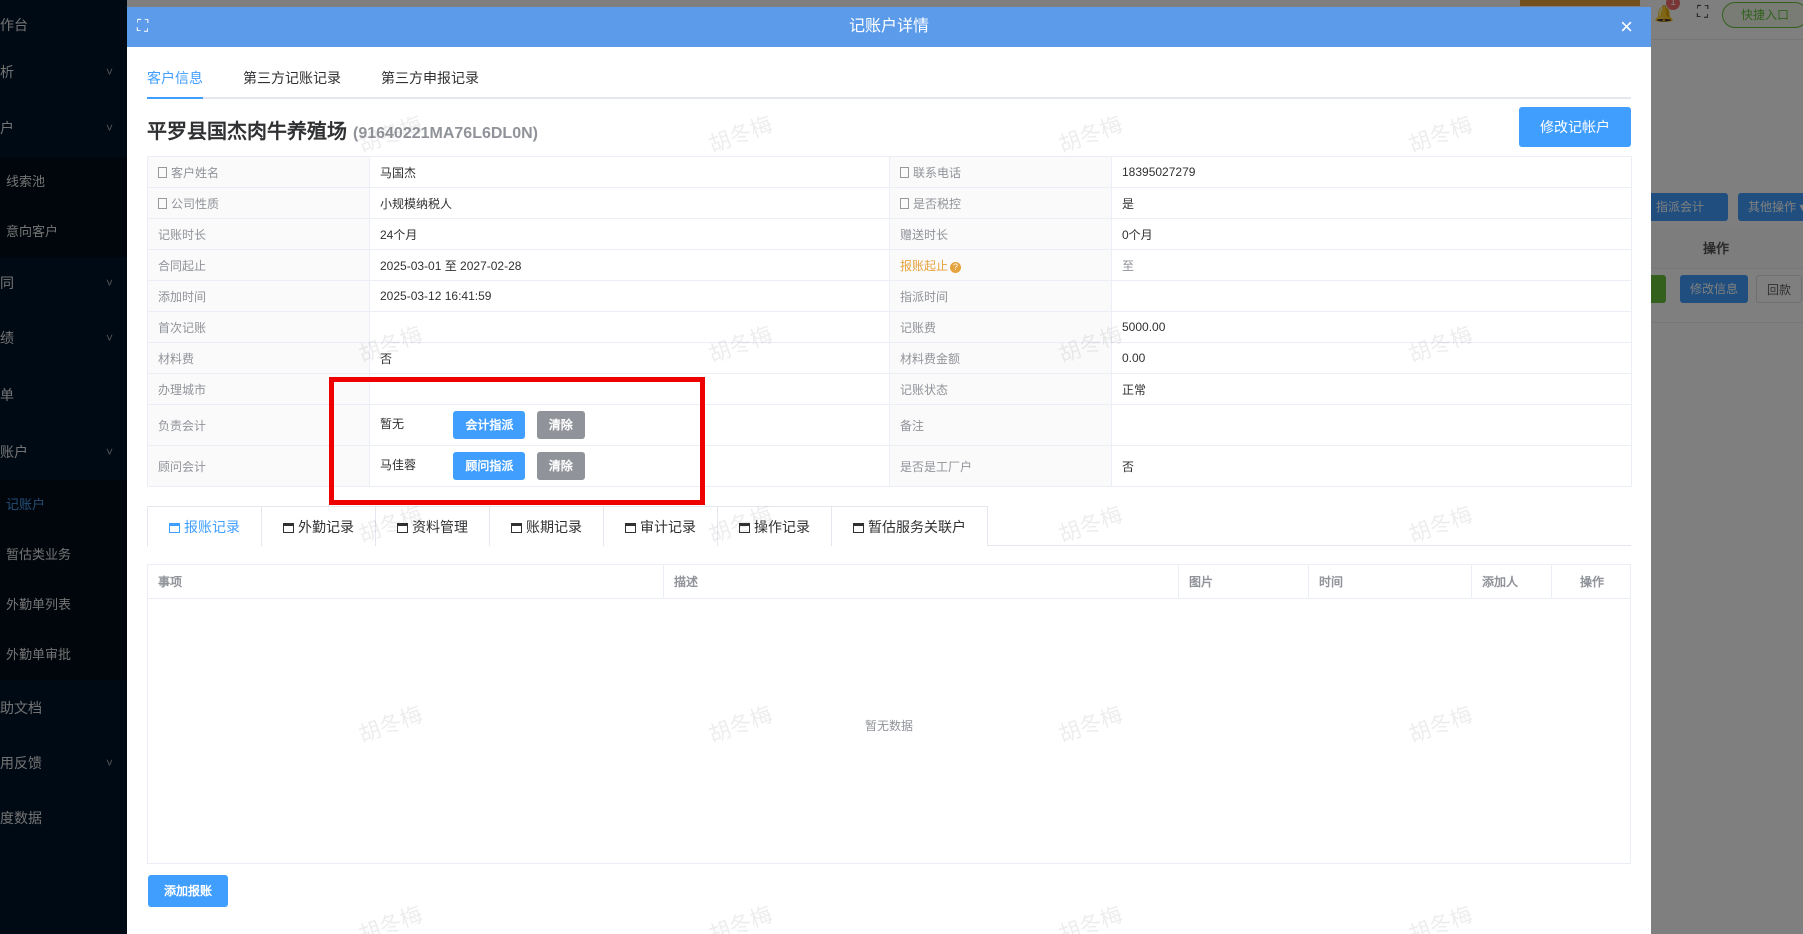 This screenshot has height=934, width=1803. Describe the element at coordinates (1000, 425) in the screenshot. I see `remark-label: 备注` at that location.